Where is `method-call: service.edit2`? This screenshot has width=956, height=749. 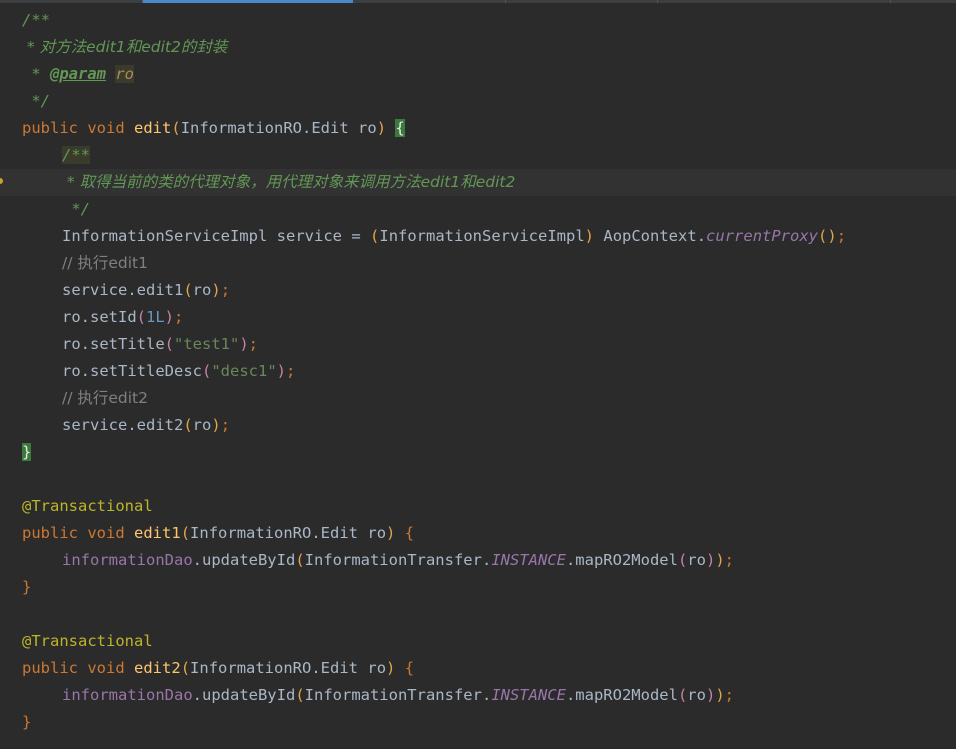 method-call: service.edit2 is located at coordinates (122, 425).